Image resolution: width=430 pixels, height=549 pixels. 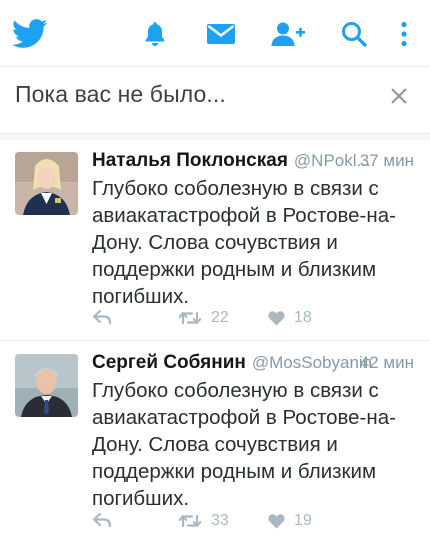 What do you see at coordinates (190, 160) in the screenshot?
I see `author-name: Наталья Поклонская` at bounding box center [190, 160].